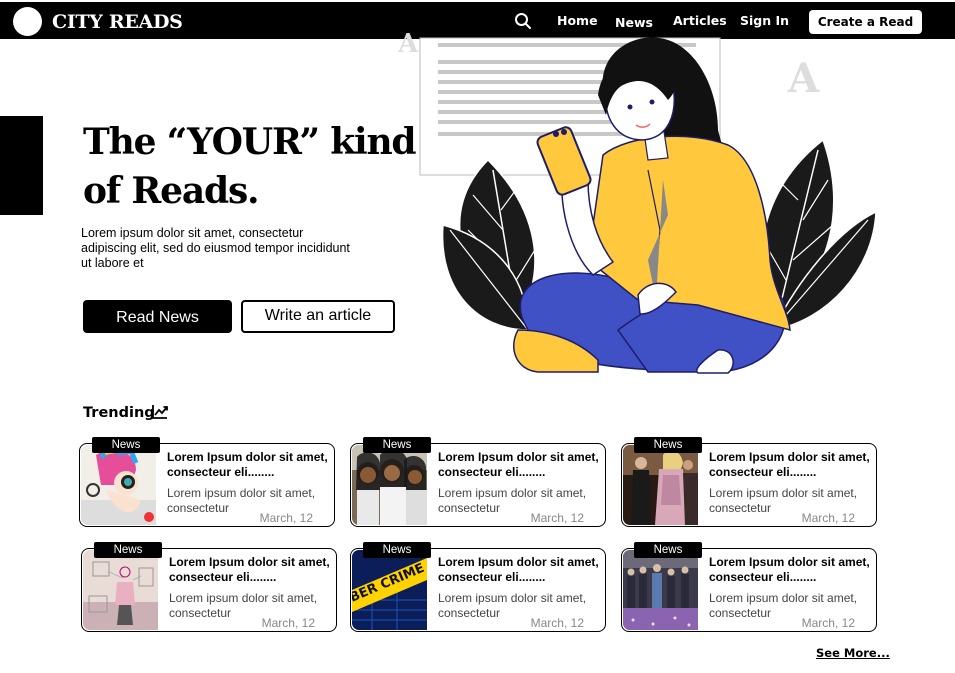 The height and width of the screenshot is (673, 955). I want to click on hero-title-line-2: of Reads., so click(171, 191).